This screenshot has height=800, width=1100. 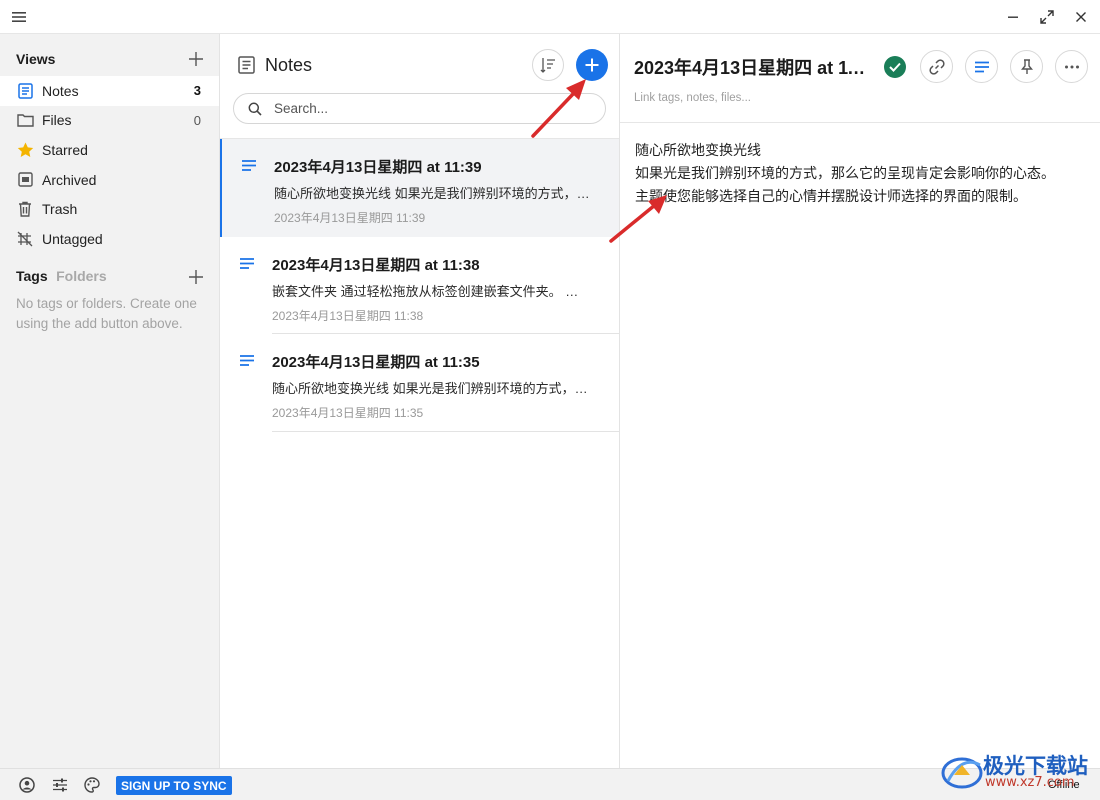 I want to click on sidebar-item-label: Trash, so click(x=60, y=209).